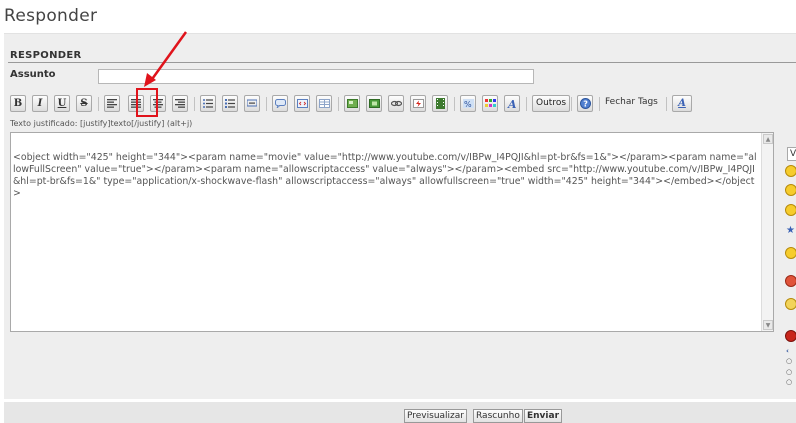 This screenshot has width=796, height=423. Describe the element at coordinates (767, 232) in the screenshot. I see `editor-scrollbar: ▲ ▼` at that location.